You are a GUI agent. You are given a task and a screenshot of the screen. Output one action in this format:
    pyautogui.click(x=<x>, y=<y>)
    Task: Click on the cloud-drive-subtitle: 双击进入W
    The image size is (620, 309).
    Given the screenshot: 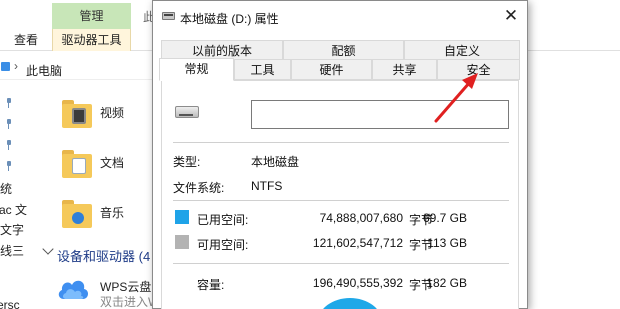 What is the action you would take?
    pyautogui.click(x=130, y=302)
    